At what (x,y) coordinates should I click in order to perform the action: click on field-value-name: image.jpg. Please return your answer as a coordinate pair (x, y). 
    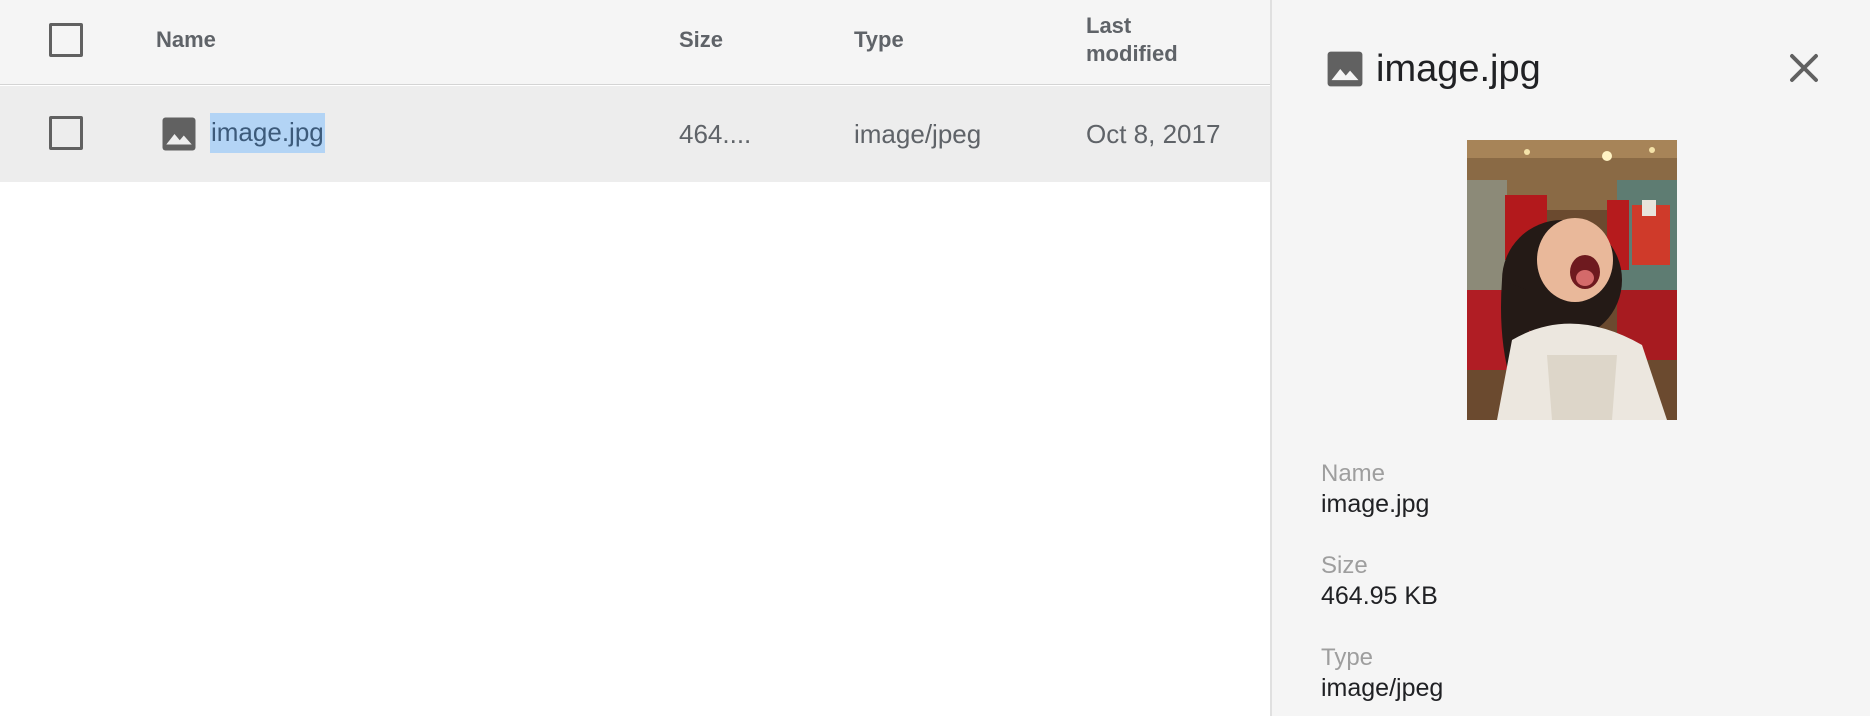
    Looking at the image, I should click on (1375, 504).